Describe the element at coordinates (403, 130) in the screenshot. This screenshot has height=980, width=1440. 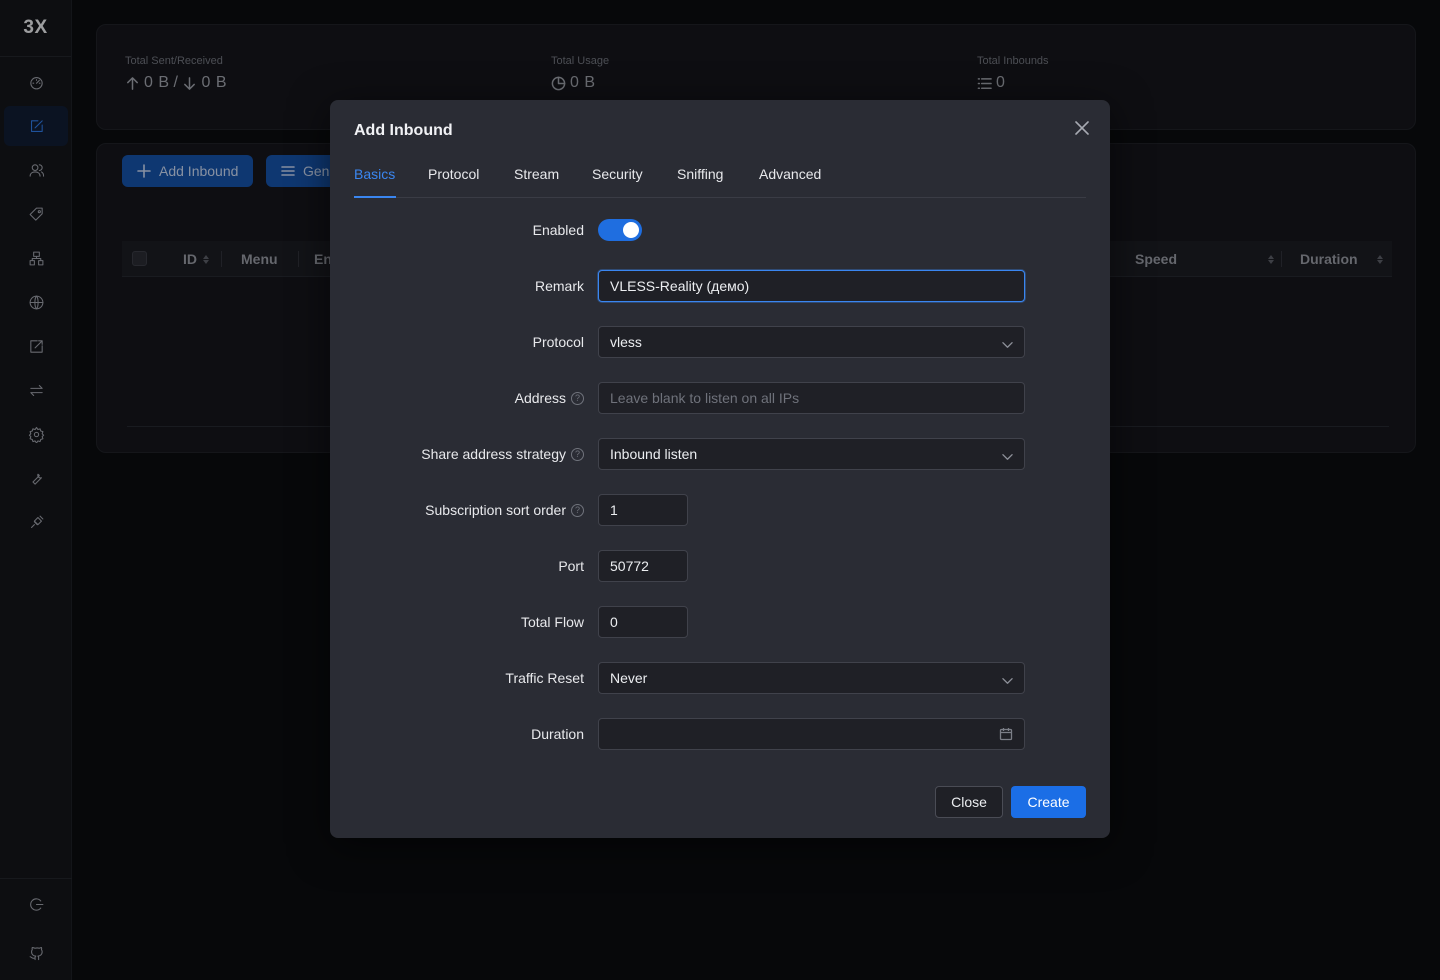
I see `modal-title: Add Inbound` at that location.